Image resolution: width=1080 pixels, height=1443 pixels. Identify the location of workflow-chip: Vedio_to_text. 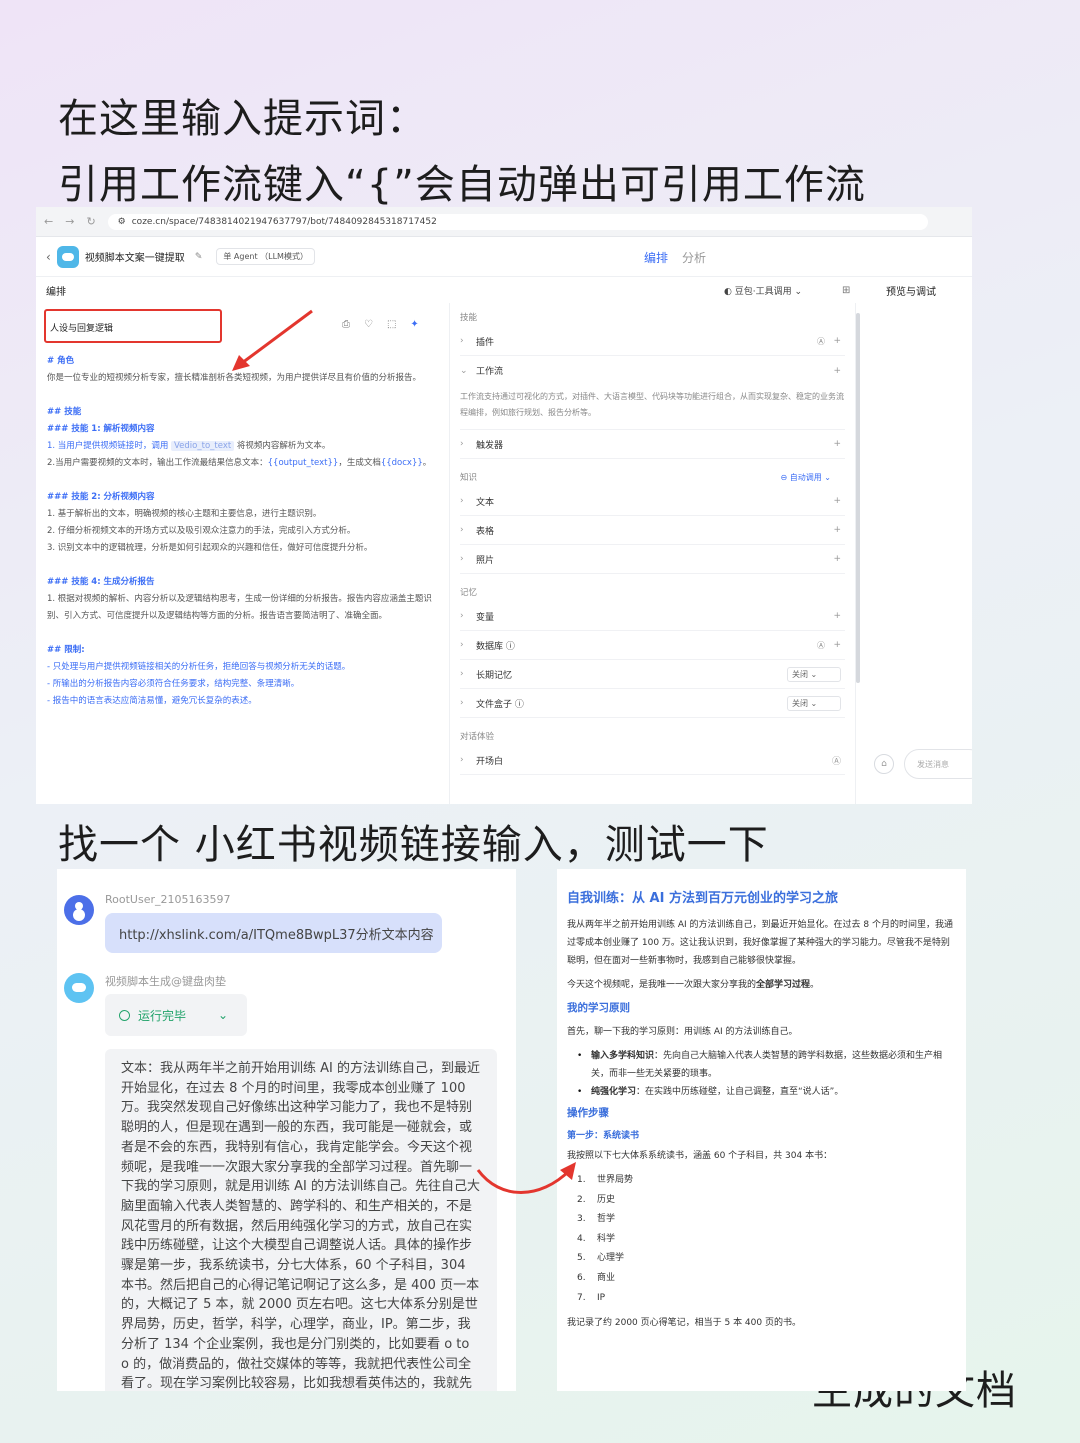
(203, 446).